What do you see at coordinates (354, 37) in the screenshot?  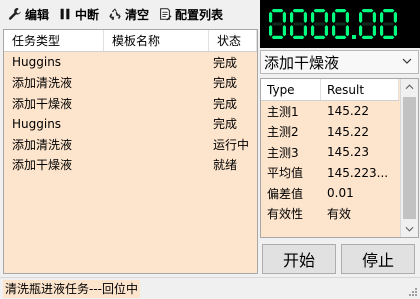 I see `display-decimal-point` at bounding box center [354, 37].